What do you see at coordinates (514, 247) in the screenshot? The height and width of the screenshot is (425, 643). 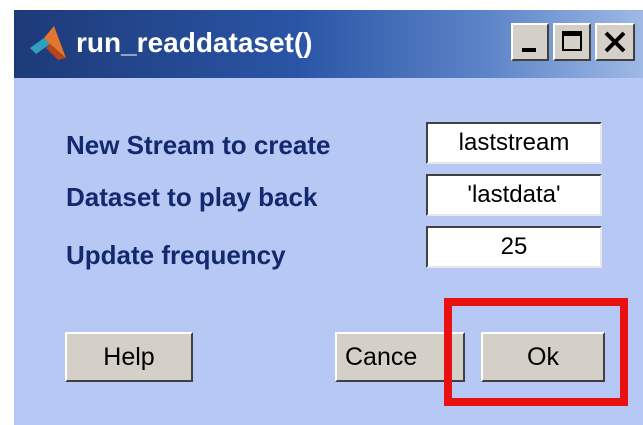 I see `update-frequency-input: 25` at bounding box center [514, 247].